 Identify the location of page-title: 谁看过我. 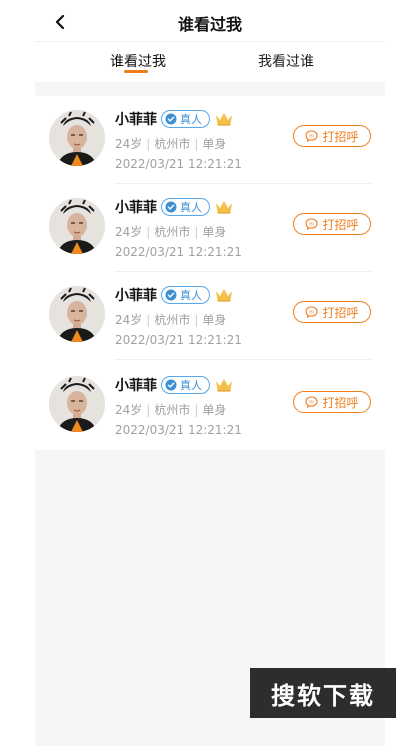
(209, 24).